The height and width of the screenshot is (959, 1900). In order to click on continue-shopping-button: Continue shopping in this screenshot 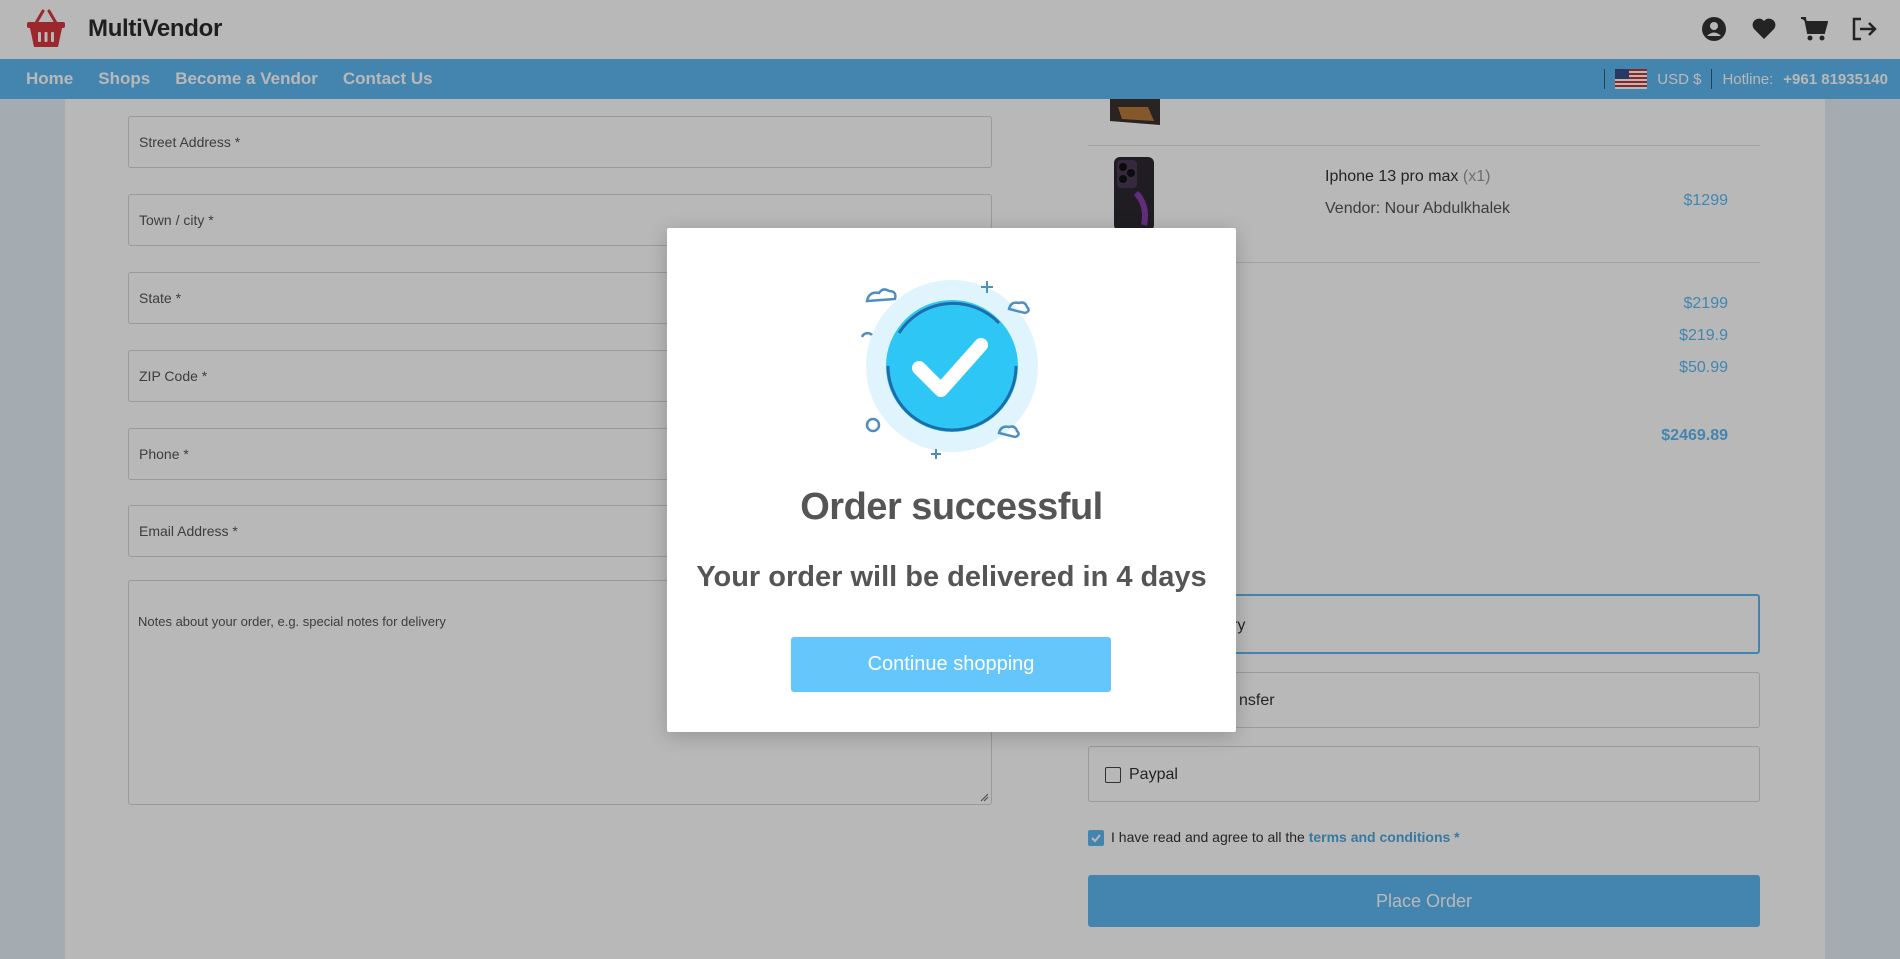, I will do `click(951, 664)`.